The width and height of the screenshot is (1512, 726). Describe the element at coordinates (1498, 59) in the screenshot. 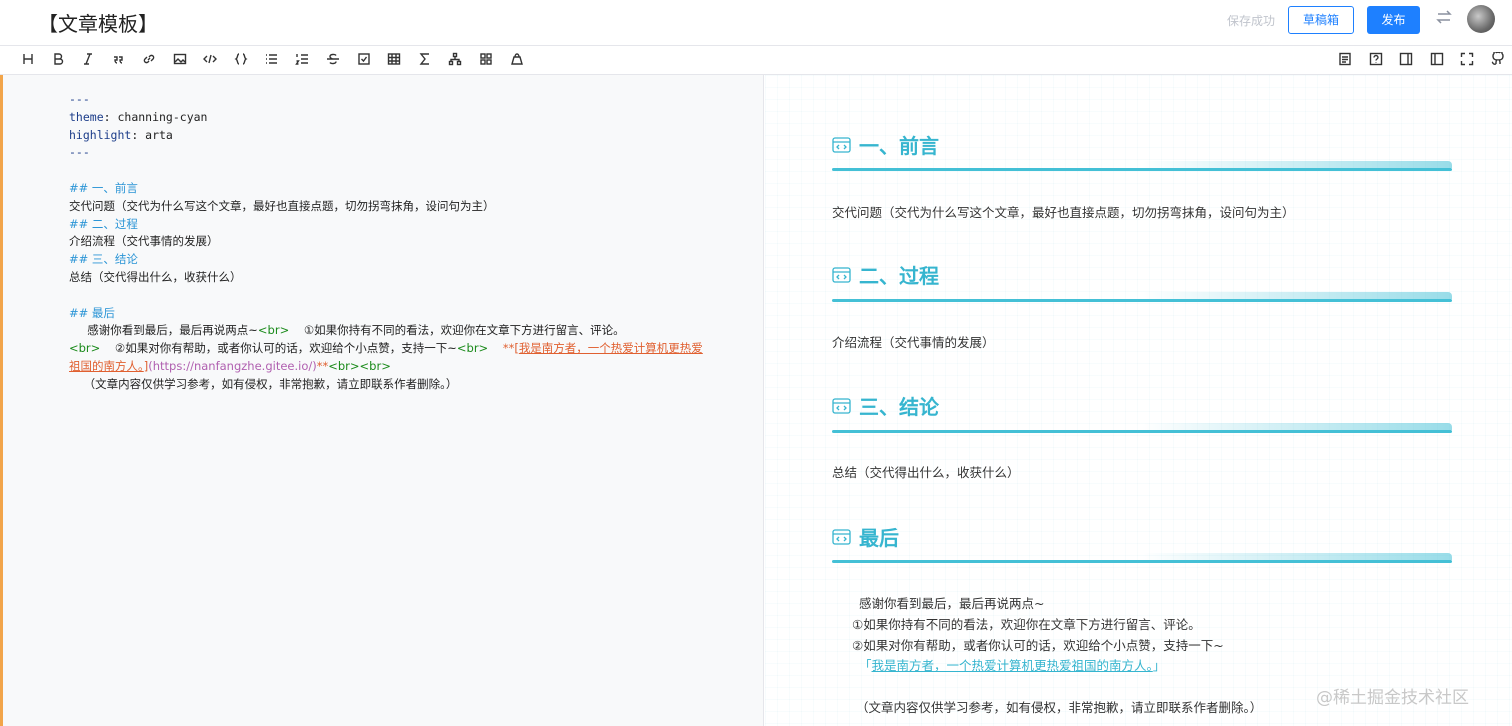

I see `github-icon` at that location.